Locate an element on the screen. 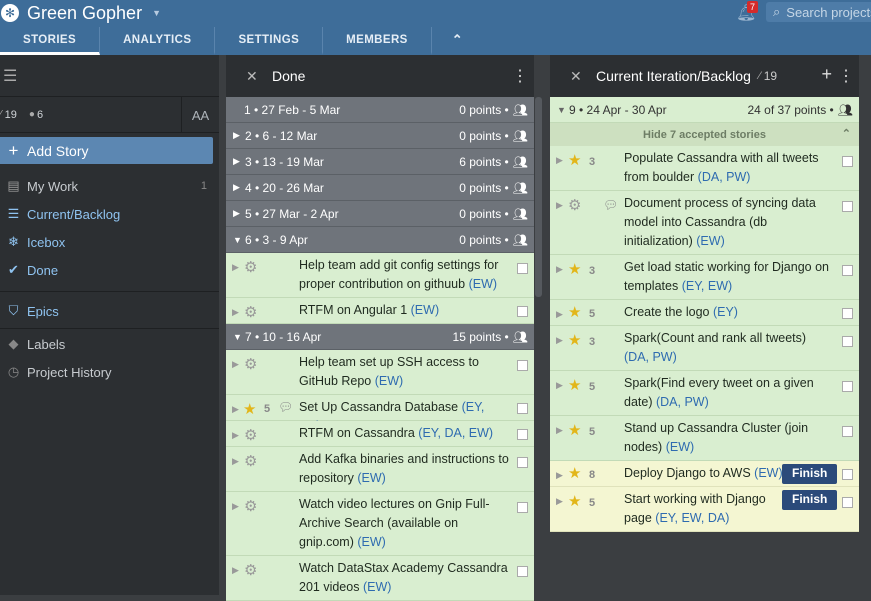 The width and height of the screenshot is (871, 601). story-row: ▶ ⚙ RTFM on Angular 1 (EW) is located at coordinates (380, 311).